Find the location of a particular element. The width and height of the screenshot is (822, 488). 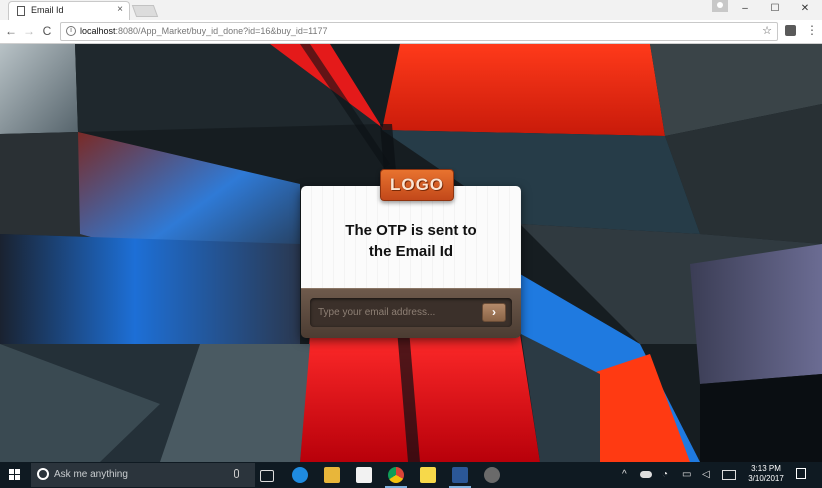

settings-gear-icon is located at coordinates (492, 475).